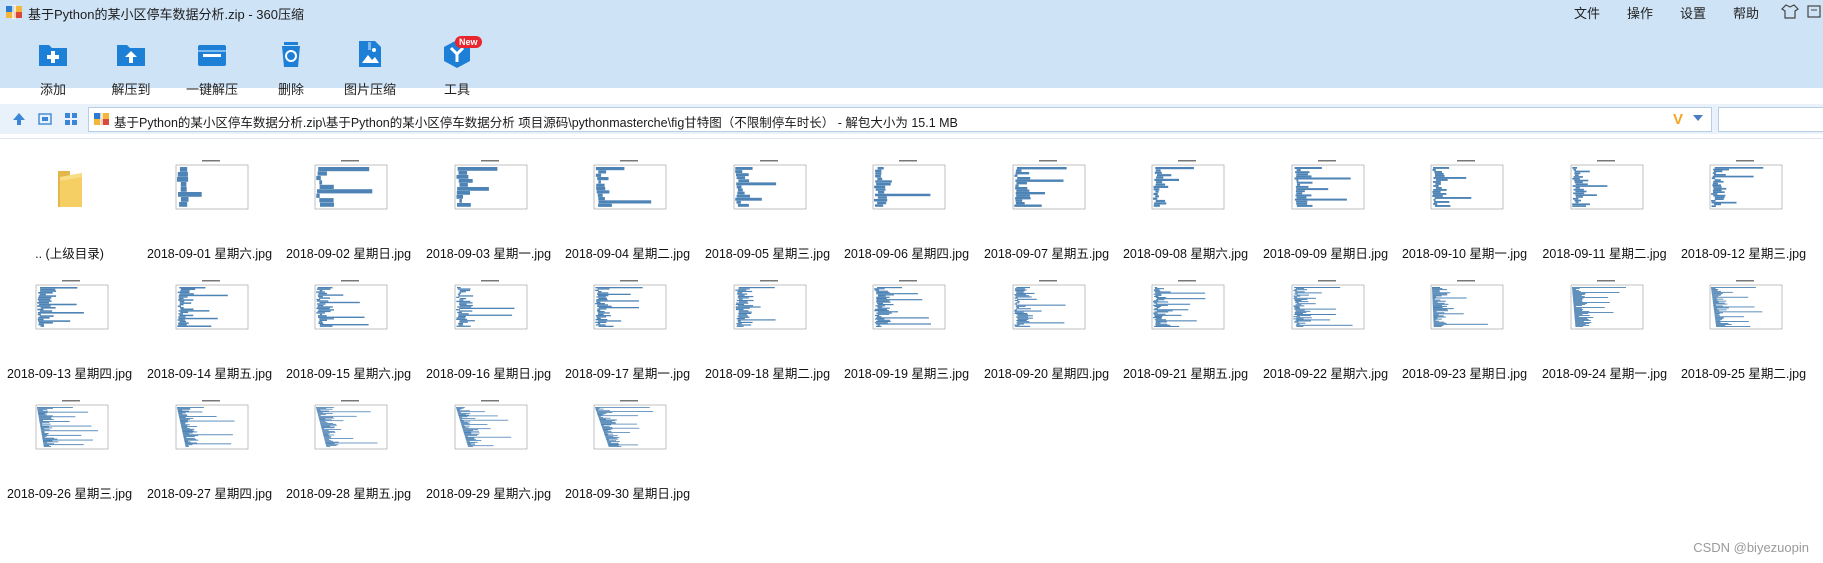 This screenshot has width=1823, height=563. I want to click on file-item: 2018-09-26 星期三.jpg, so click(69, 450).